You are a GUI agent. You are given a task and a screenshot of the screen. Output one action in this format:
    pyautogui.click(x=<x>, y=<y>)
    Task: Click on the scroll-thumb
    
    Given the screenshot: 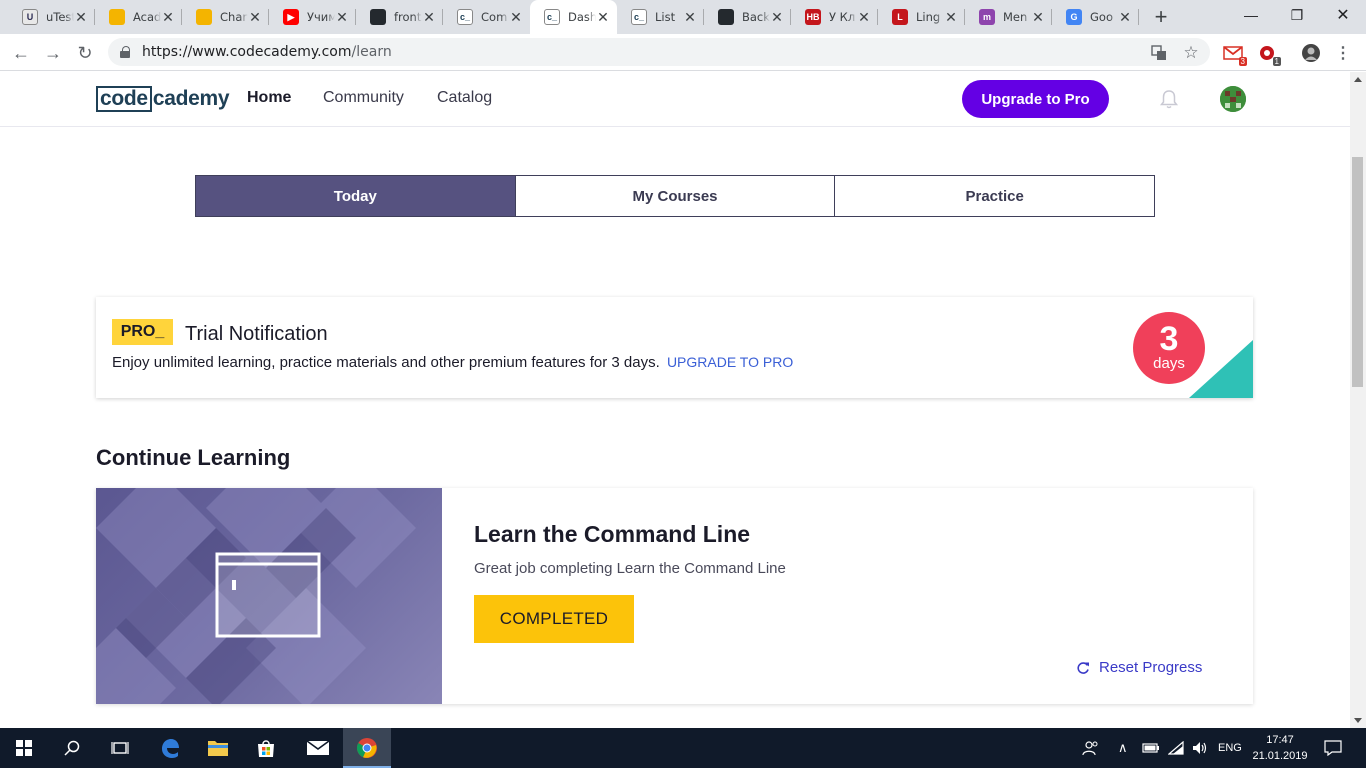 What is the action you would take?
    pyautogui.click(x=1357, y=272)
    